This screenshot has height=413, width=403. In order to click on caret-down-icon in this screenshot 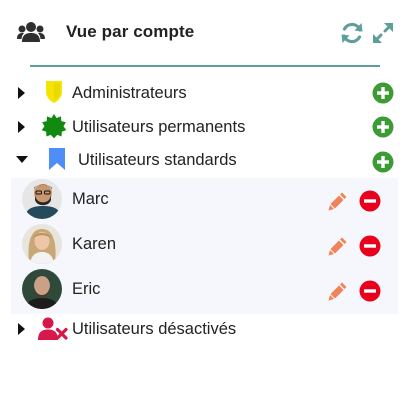, I will do `click(22, 160)`.